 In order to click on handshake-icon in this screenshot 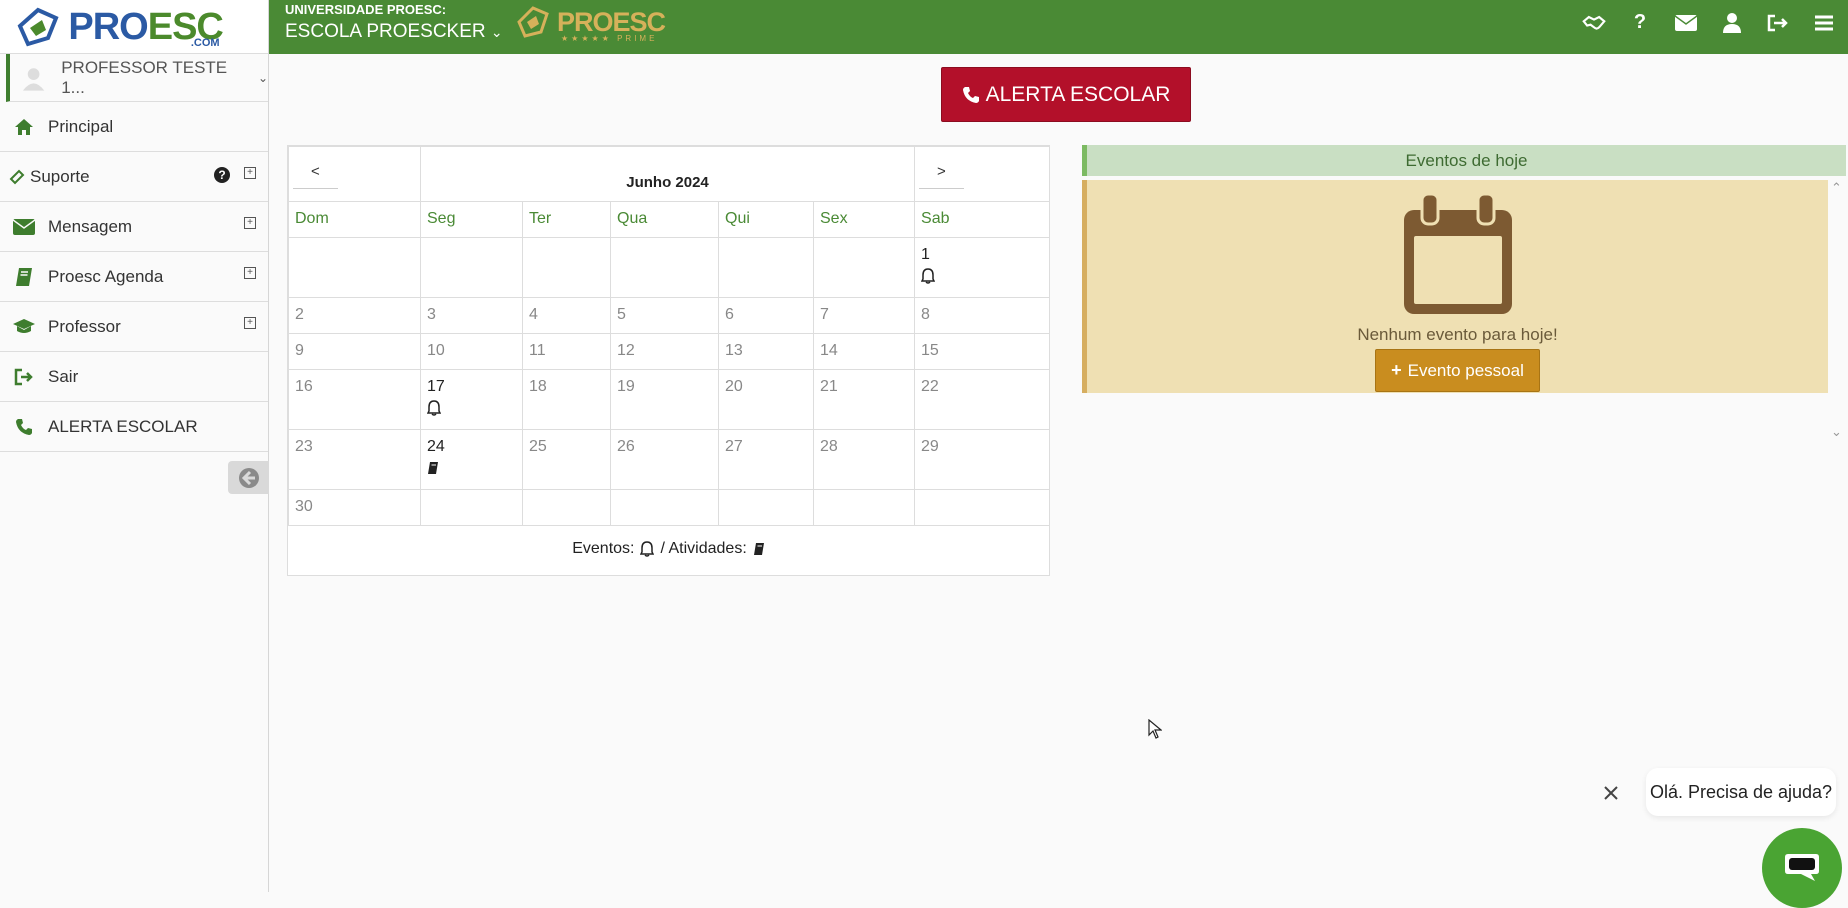, I will do `click(1594, 23)`.